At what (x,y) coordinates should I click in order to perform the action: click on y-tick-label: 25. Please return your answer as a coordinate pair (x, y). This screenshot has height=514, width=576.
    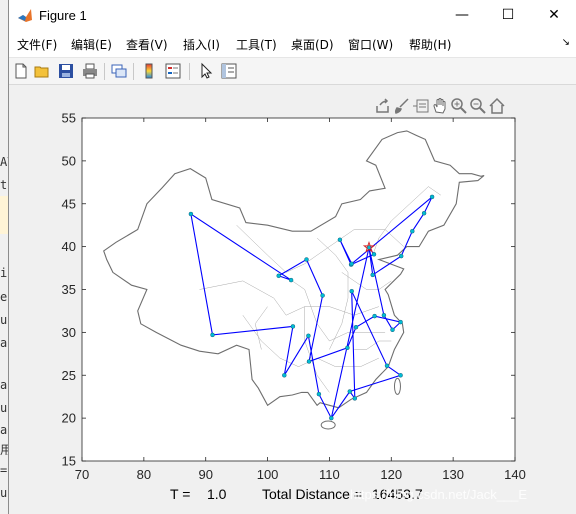
    Looking at the image, I should click on (69, 375).